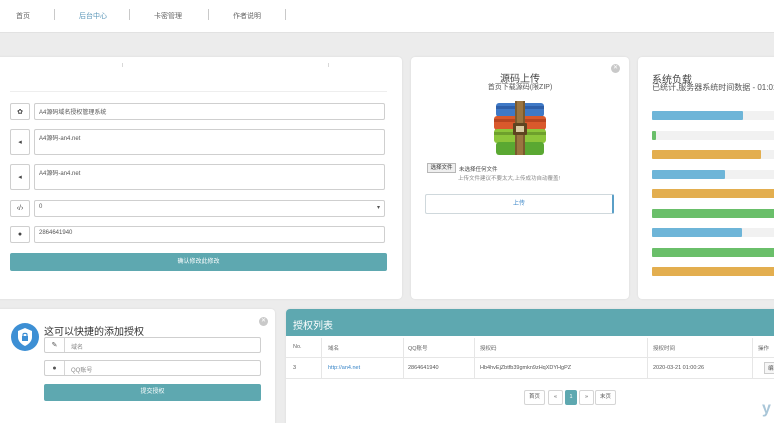 The image size is (774, 423). I want to click on quick-auth-title: 这可以快捷的添加授权, so click(94, 332).